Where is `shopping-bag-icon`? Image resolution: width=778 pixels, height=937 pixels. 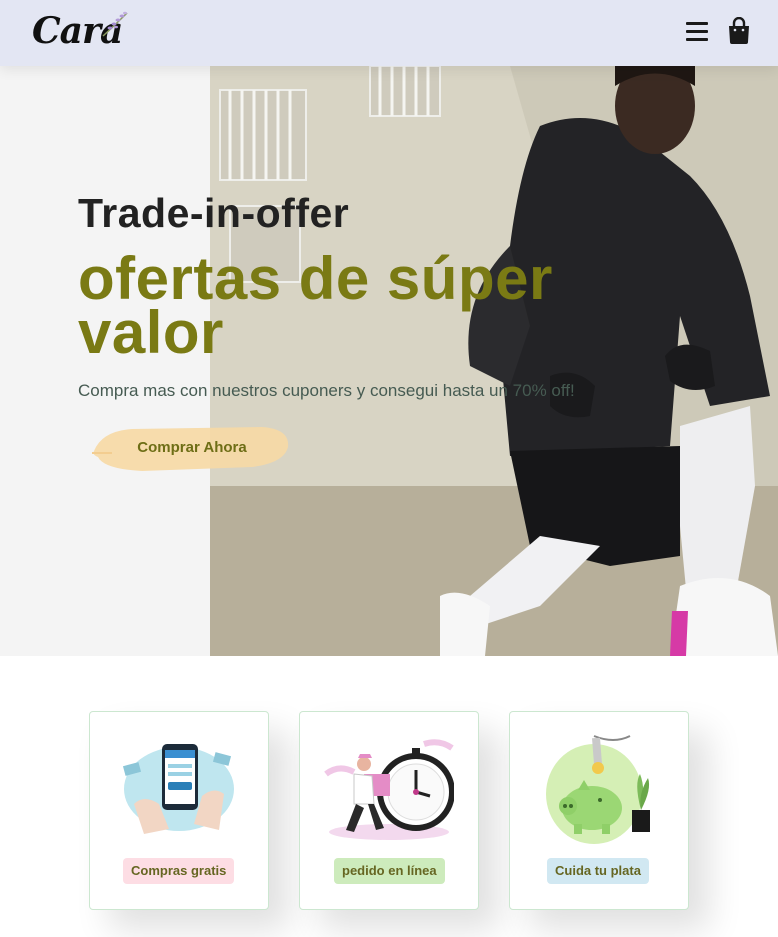 shopping-bag-icon is located at coordinates (739, 31).